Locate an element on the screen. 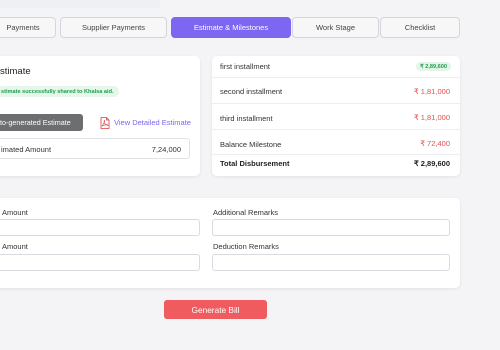  total-disbursement-label: Total Disbursement is located at coordinates (255, 163).